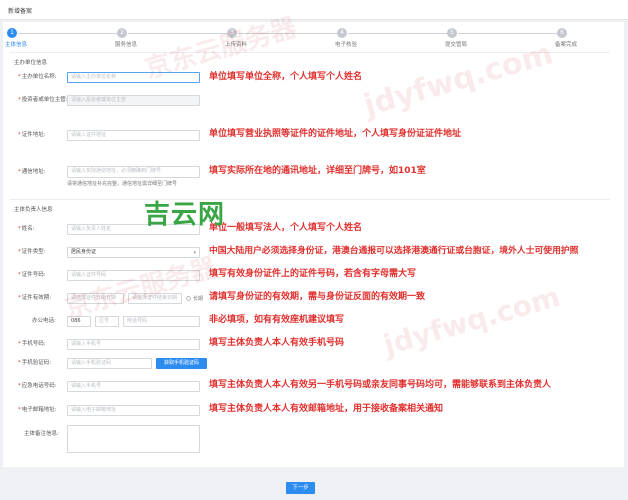 The image size is (628, 500). What do you see at coordinates (256, 40) in the screenshot?
I see `step-upload: 3 上传资料` at bounding box center [256, 40].